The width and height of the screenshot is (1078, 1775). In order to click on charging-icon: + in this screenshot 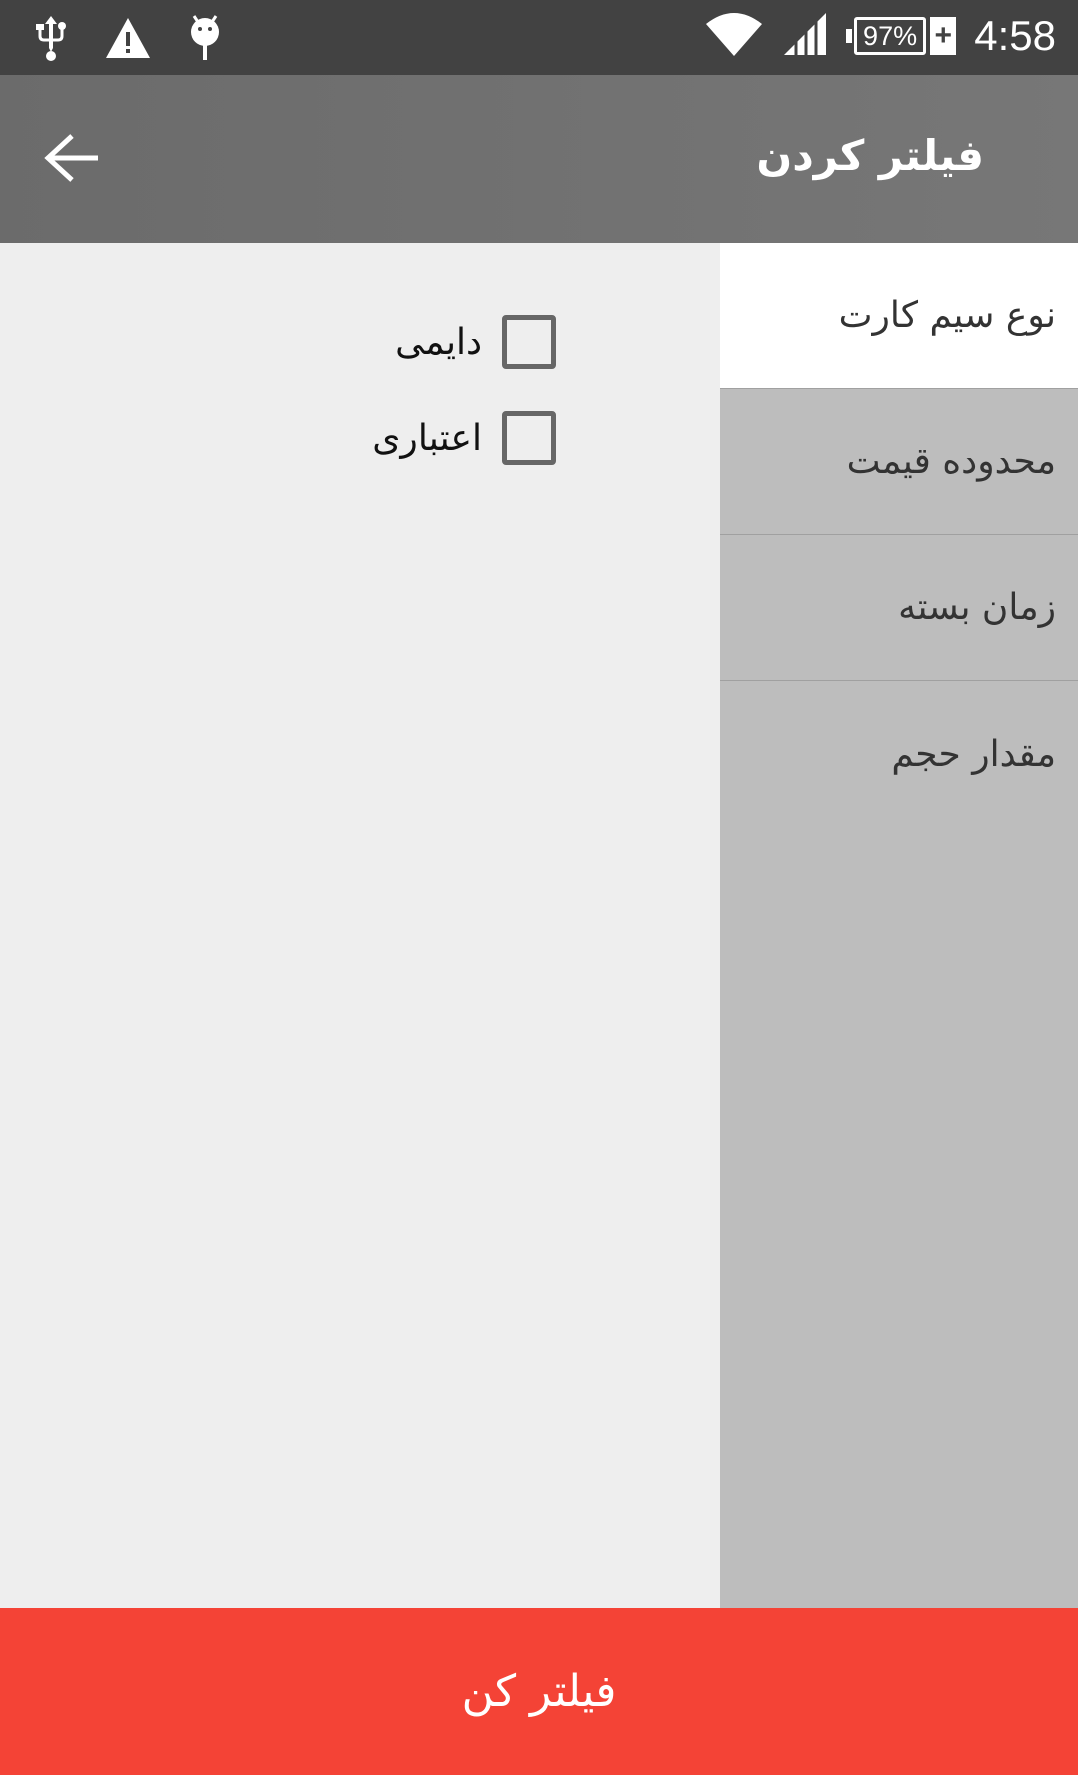, I will do `click(943, 36)`.